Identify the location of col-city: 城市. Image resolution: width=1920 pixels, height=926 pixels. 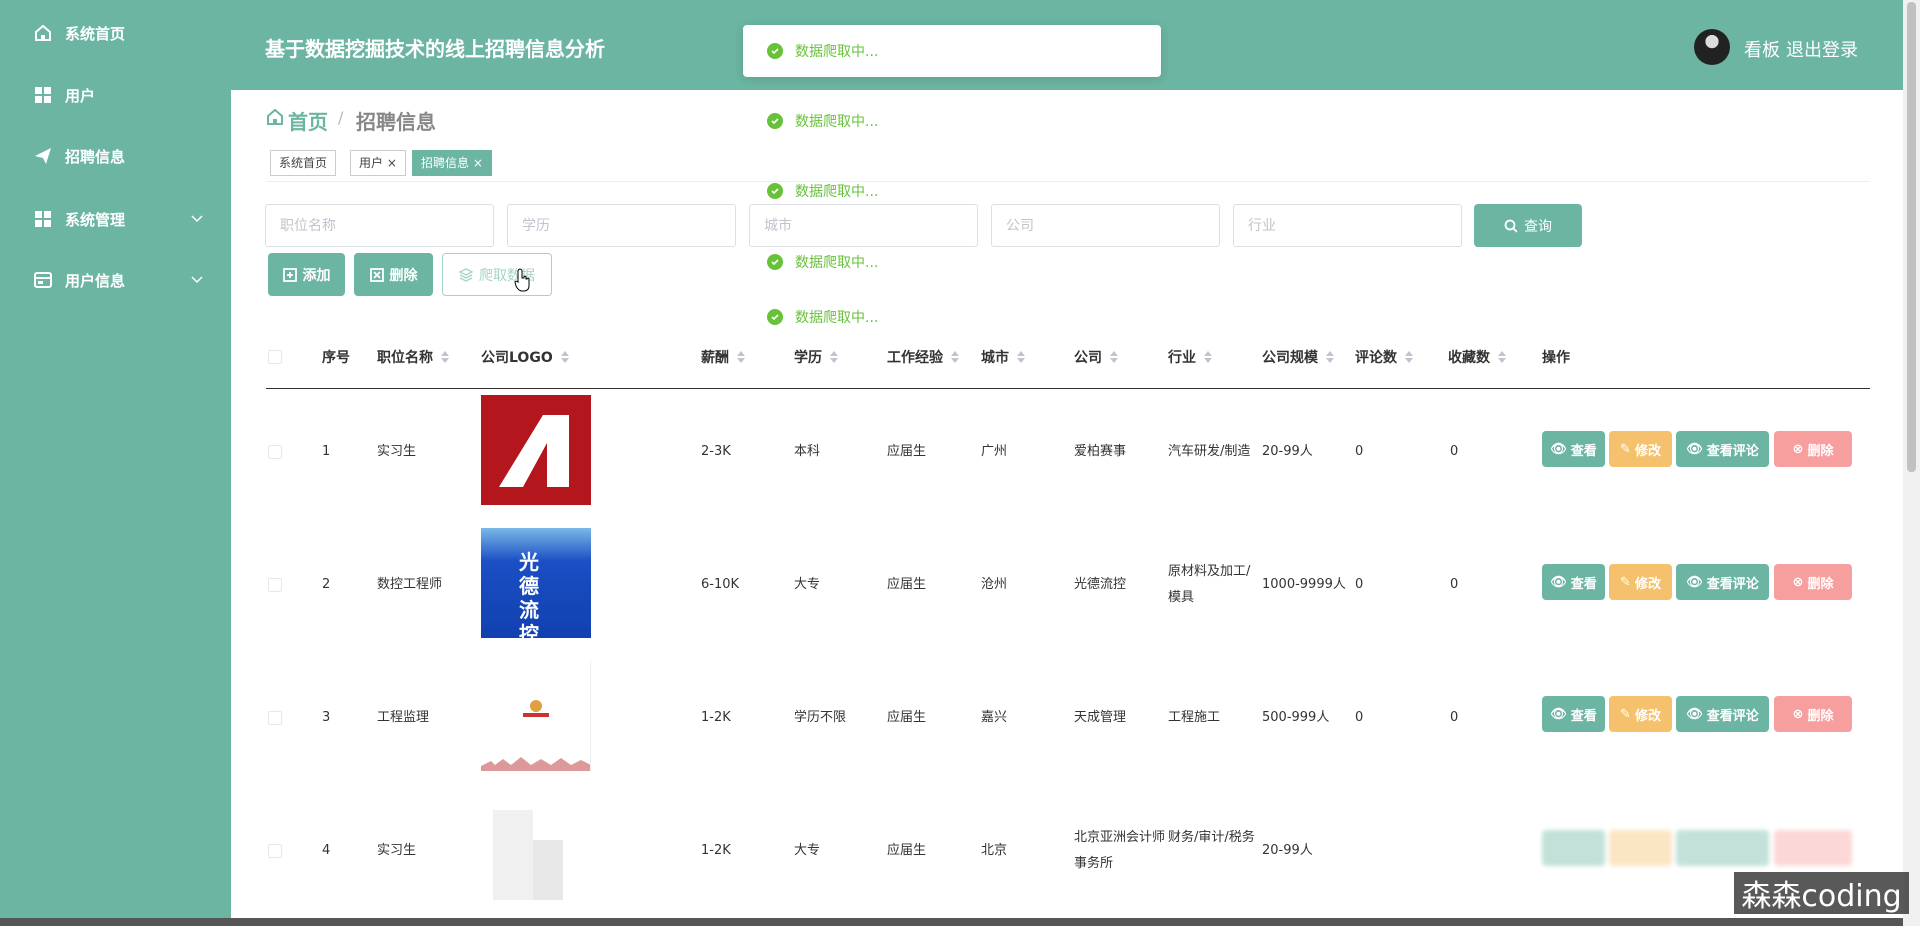
(1003, 357).